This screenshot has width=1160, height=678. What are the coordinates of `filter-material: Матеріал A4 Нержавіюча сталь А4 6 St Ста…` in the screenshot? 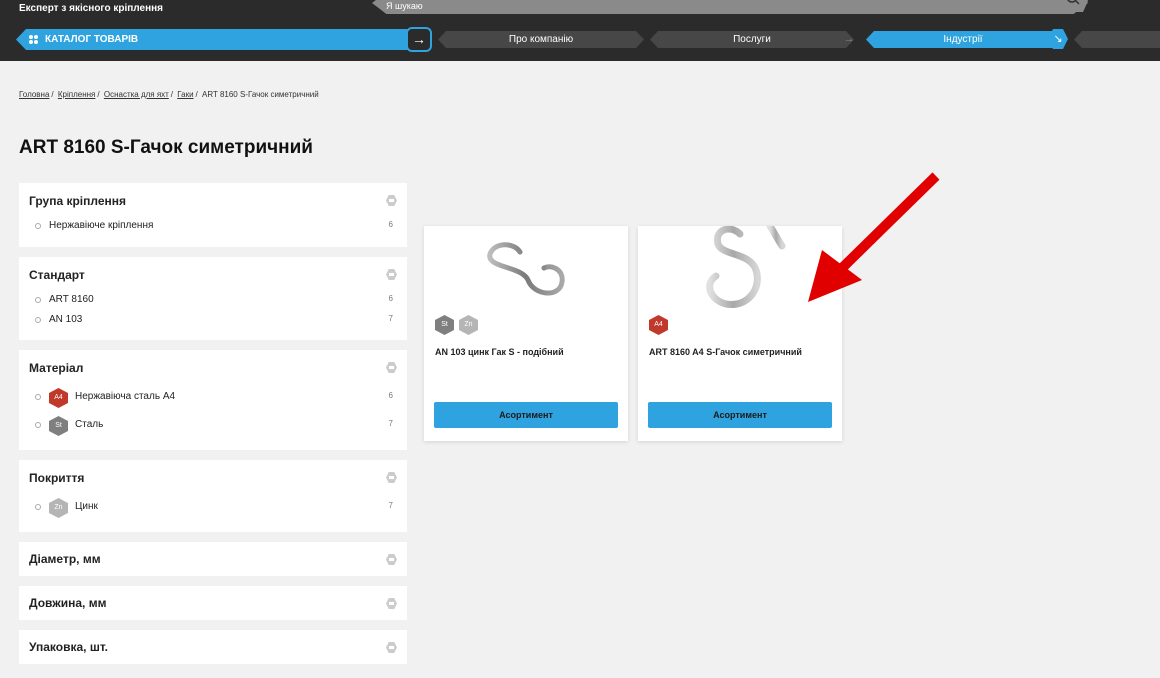 It's located at (213, 400).